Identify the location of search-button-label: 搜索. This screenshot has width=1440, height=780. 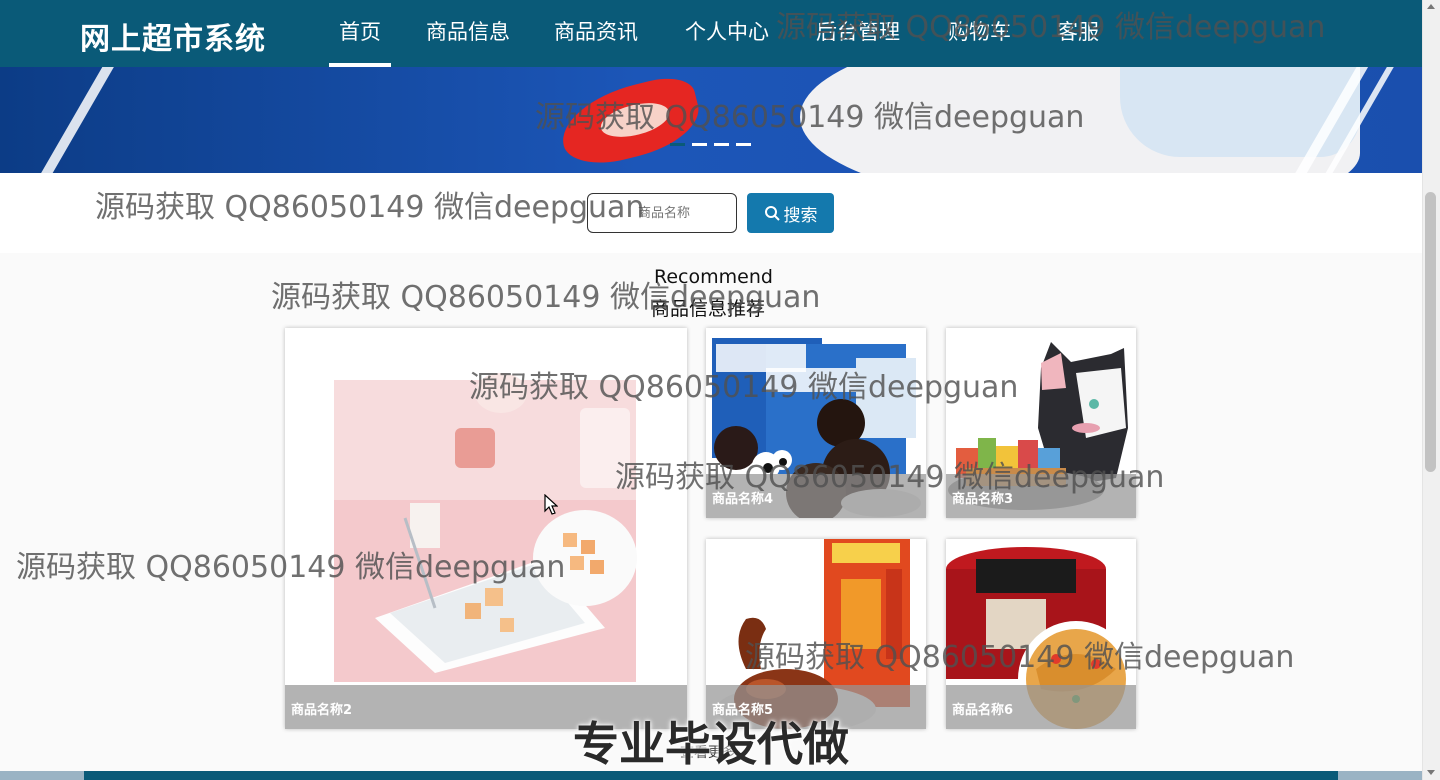
(800, 215).